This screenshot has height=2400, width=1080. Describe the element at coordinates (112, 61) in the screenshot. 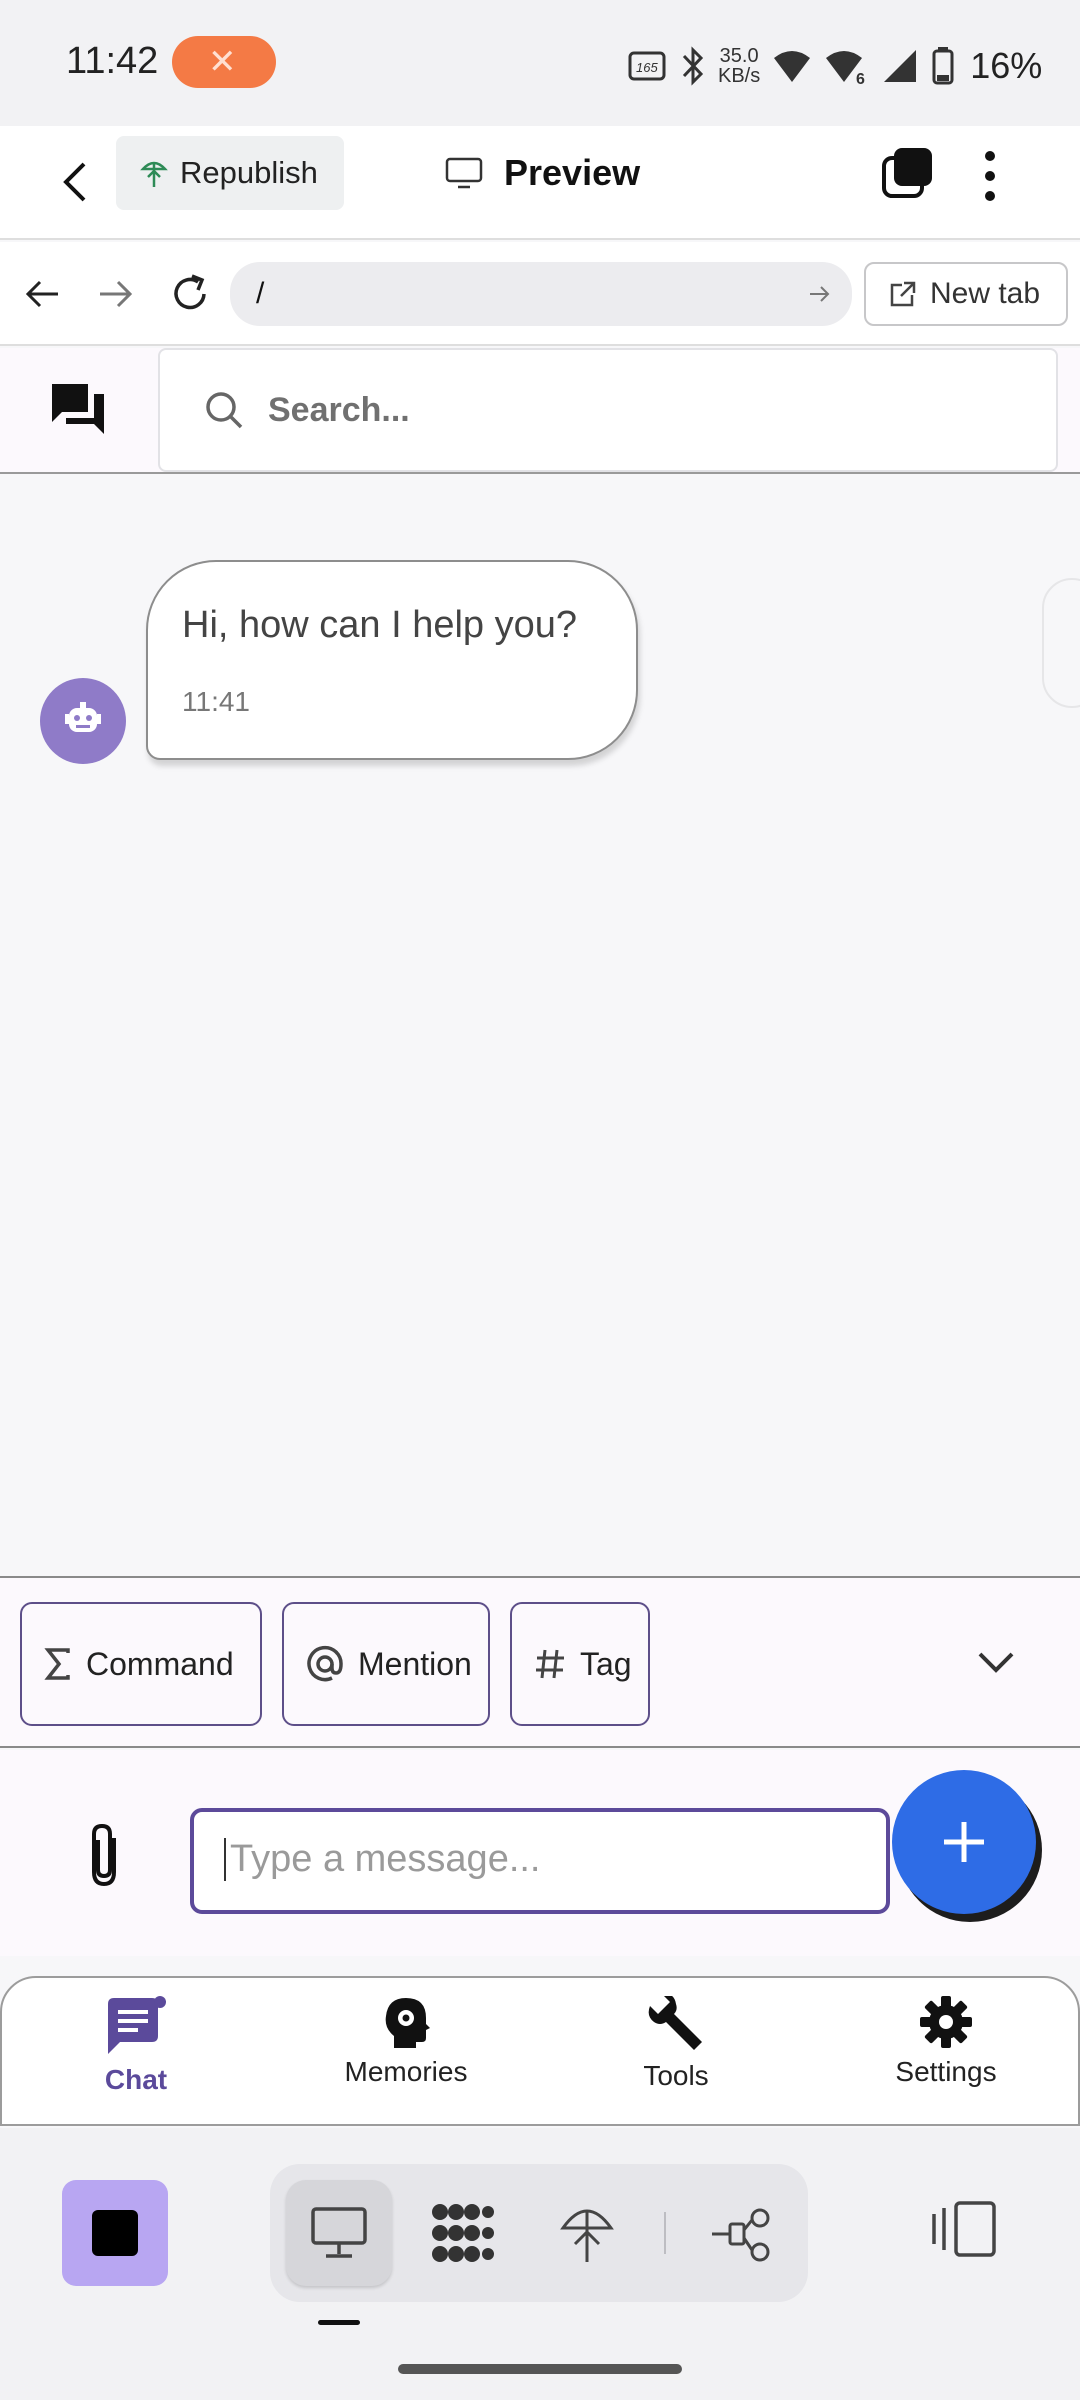

I see `status-time: 11:42` at that location.